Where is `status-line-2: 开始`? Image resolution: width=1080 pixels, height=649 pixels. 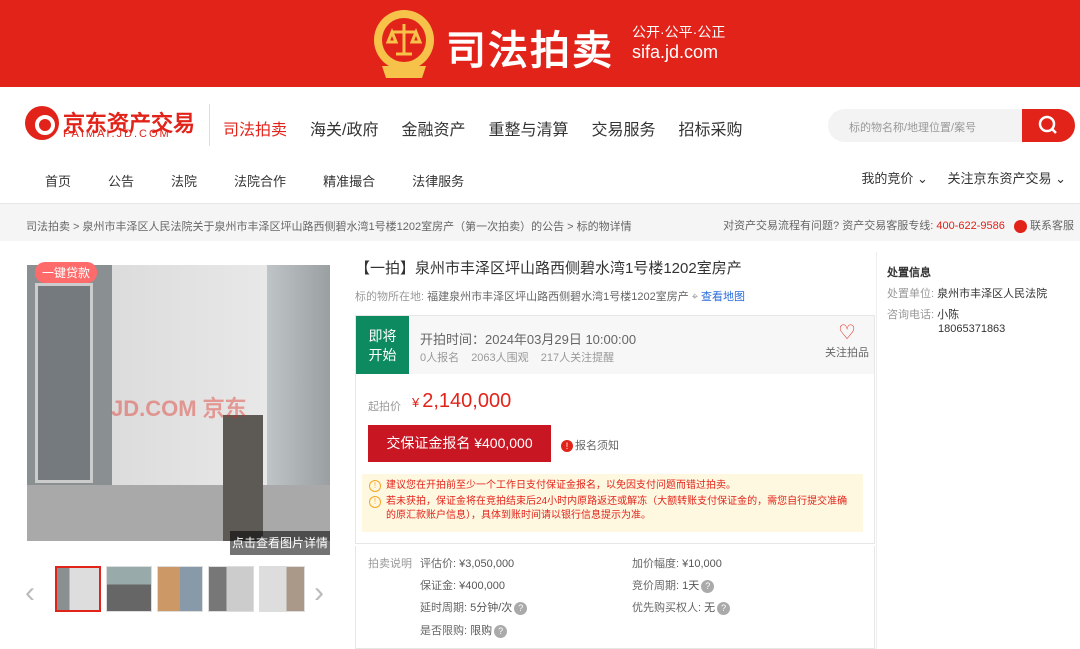
status-line-2: 开始 is located at coordinates (382, 355).